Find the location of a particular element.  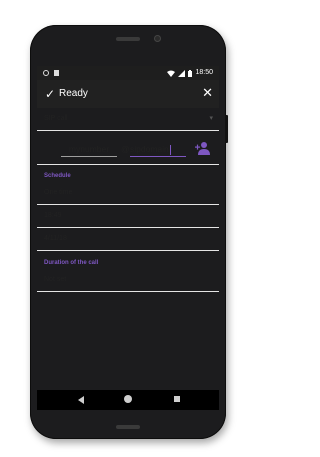

time-item: 18:49 is located at coordinates (128, 216).